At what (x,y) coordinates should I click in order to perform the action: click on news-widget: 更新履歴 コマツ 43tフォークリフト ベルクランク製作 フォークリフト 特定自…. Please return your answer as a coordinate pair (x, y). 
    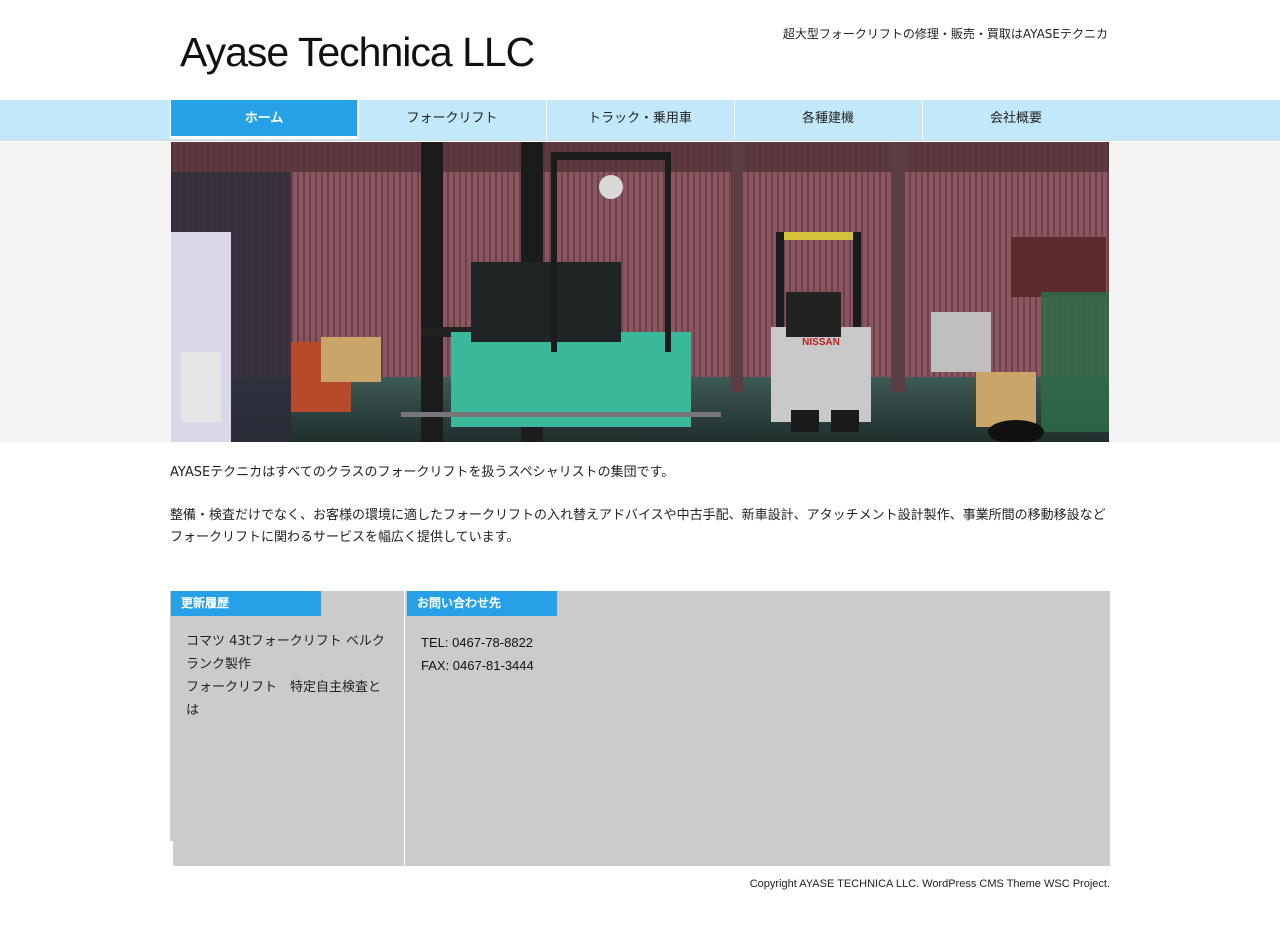
    Looking at the image, I should click on (287, 728).